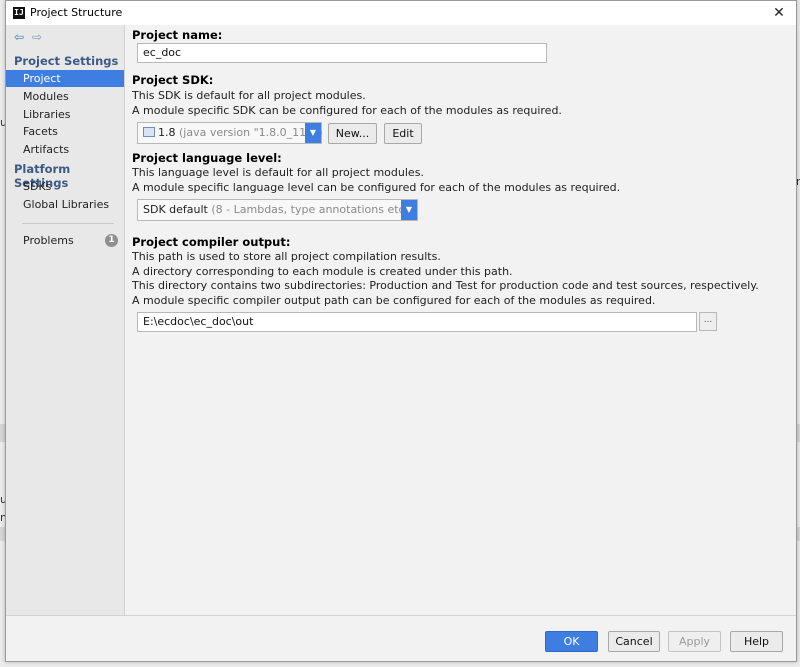  Describe the element at coordinates (175, 209) in the screenshot. I see `language-level-value: SDK default` at that location.